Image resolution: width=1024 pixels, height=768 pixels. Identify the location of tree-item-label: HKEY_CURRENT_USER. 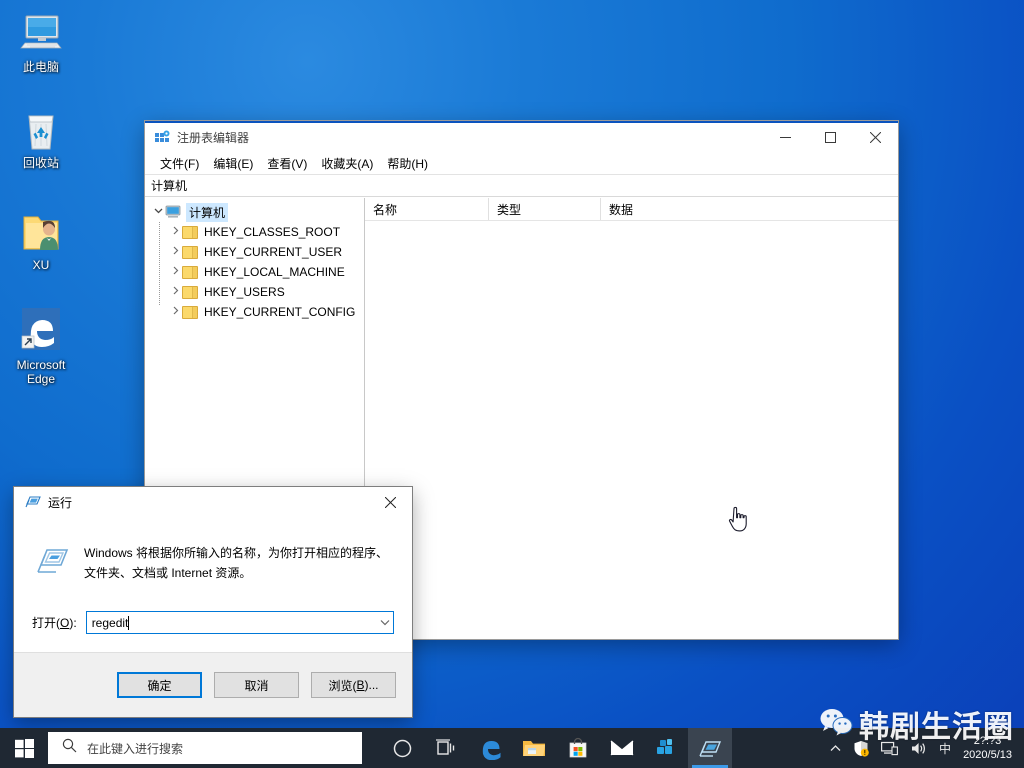
(273, 252).